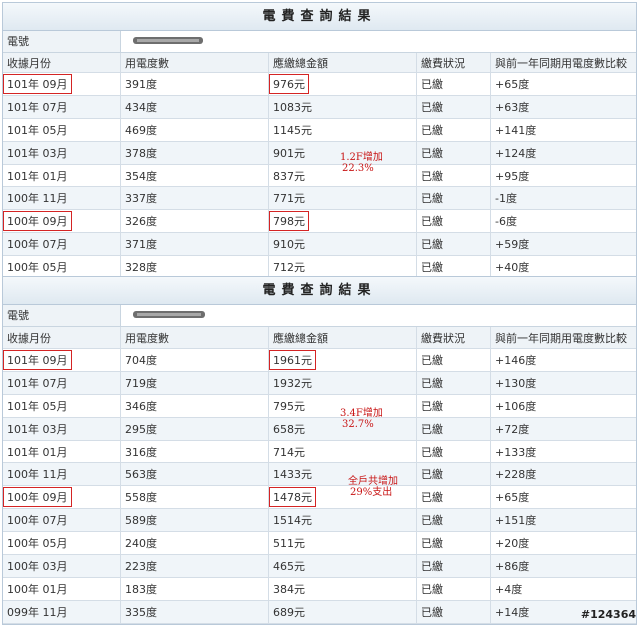  Describe the element at coordinates (37, 130) in the screenshot. I see `cell-text: 101年 05月` at that location.